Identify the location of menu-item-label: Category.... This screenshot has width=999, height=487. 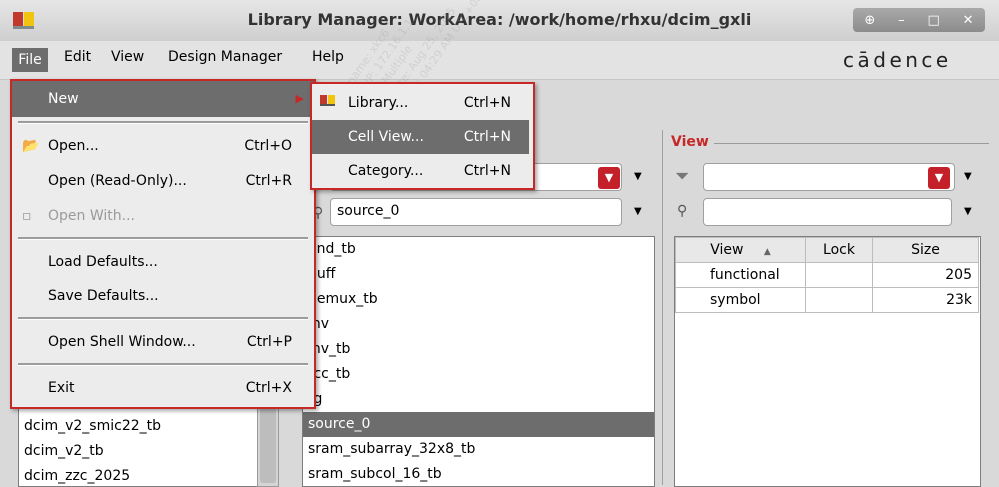
(386, 171).